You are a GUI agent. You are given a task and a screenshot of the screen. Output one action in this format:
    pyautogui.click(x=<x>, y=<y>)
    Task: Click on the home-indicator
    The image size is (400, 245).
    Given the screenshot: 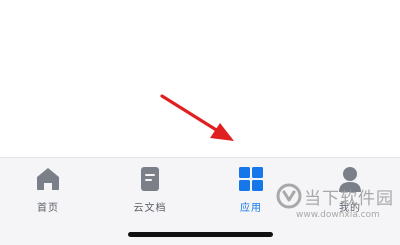 What is the action you would take?
    pyautogui.click(x=200, y=234)
    